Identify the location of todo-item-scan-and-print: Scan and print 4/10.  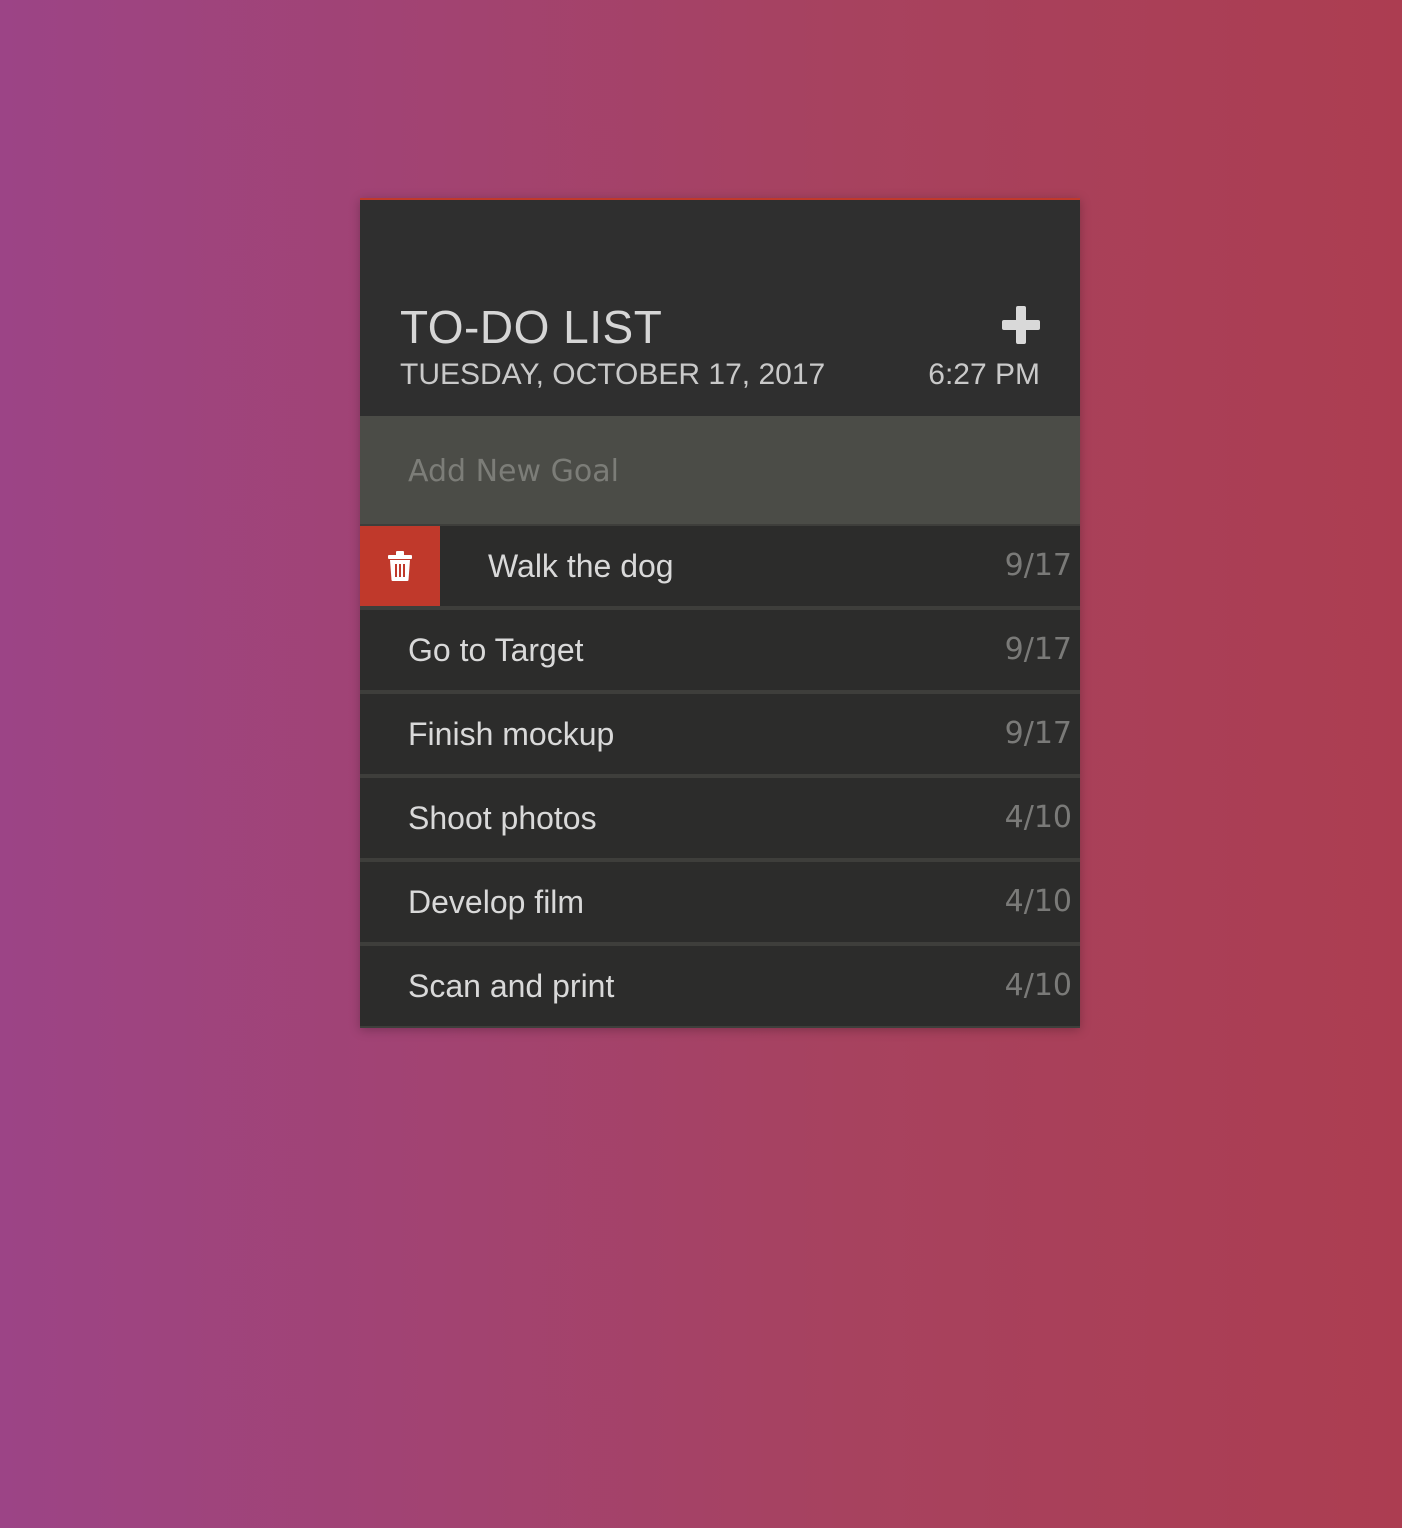
(720, 986).